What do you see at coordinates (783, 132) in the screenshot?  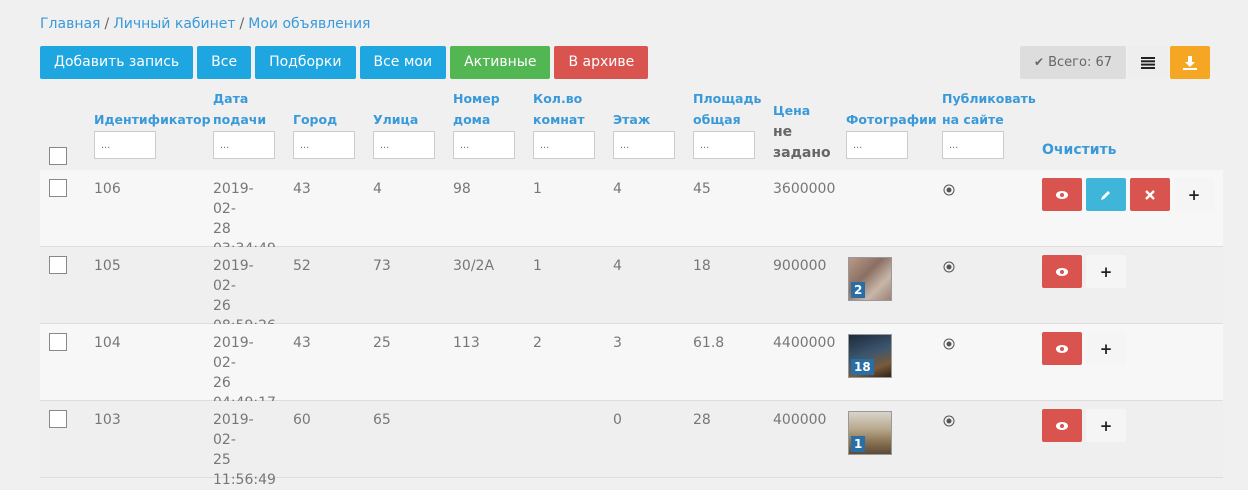 I see `price-not-set-line1: не` at bounding box center [783, 132].